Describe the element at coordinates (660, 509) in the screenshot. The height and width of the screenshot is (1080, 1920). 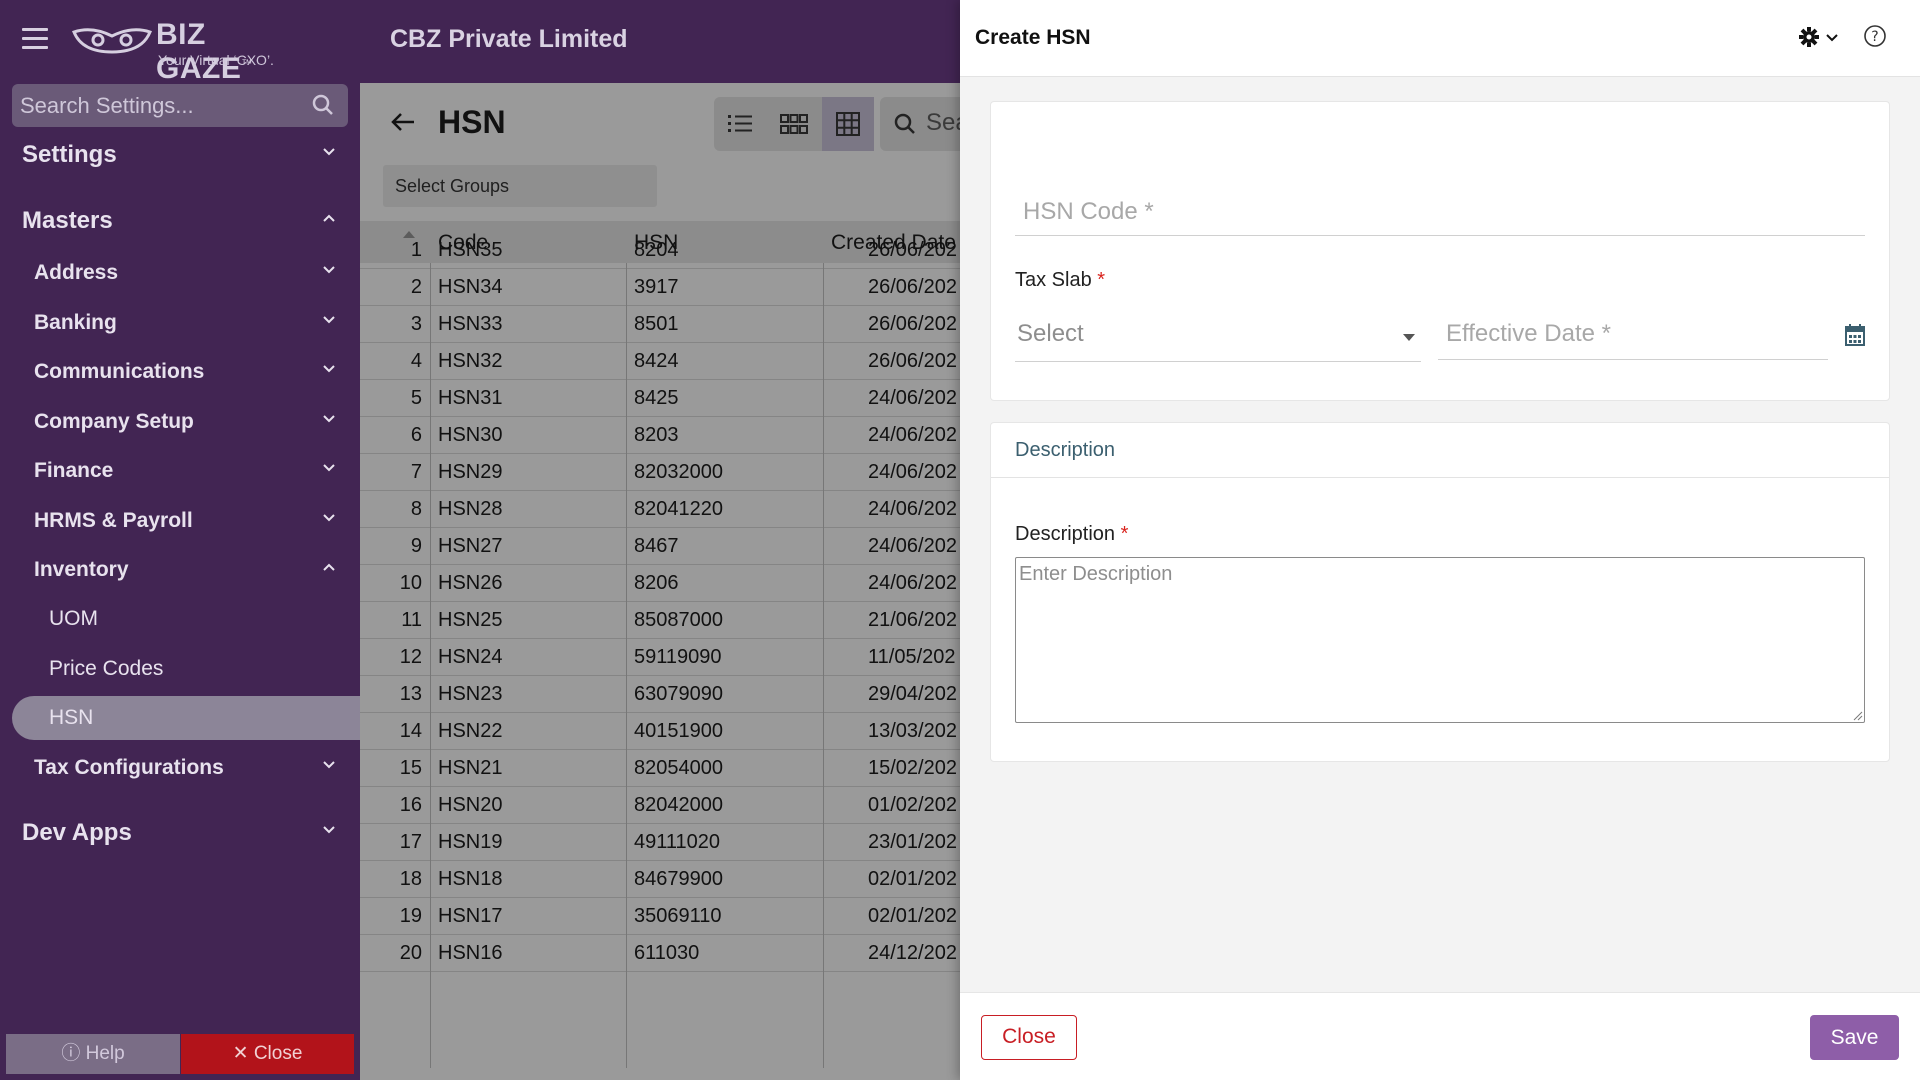
I see `table-row: 8 HSN28 82041220 24/06/202` at that location.